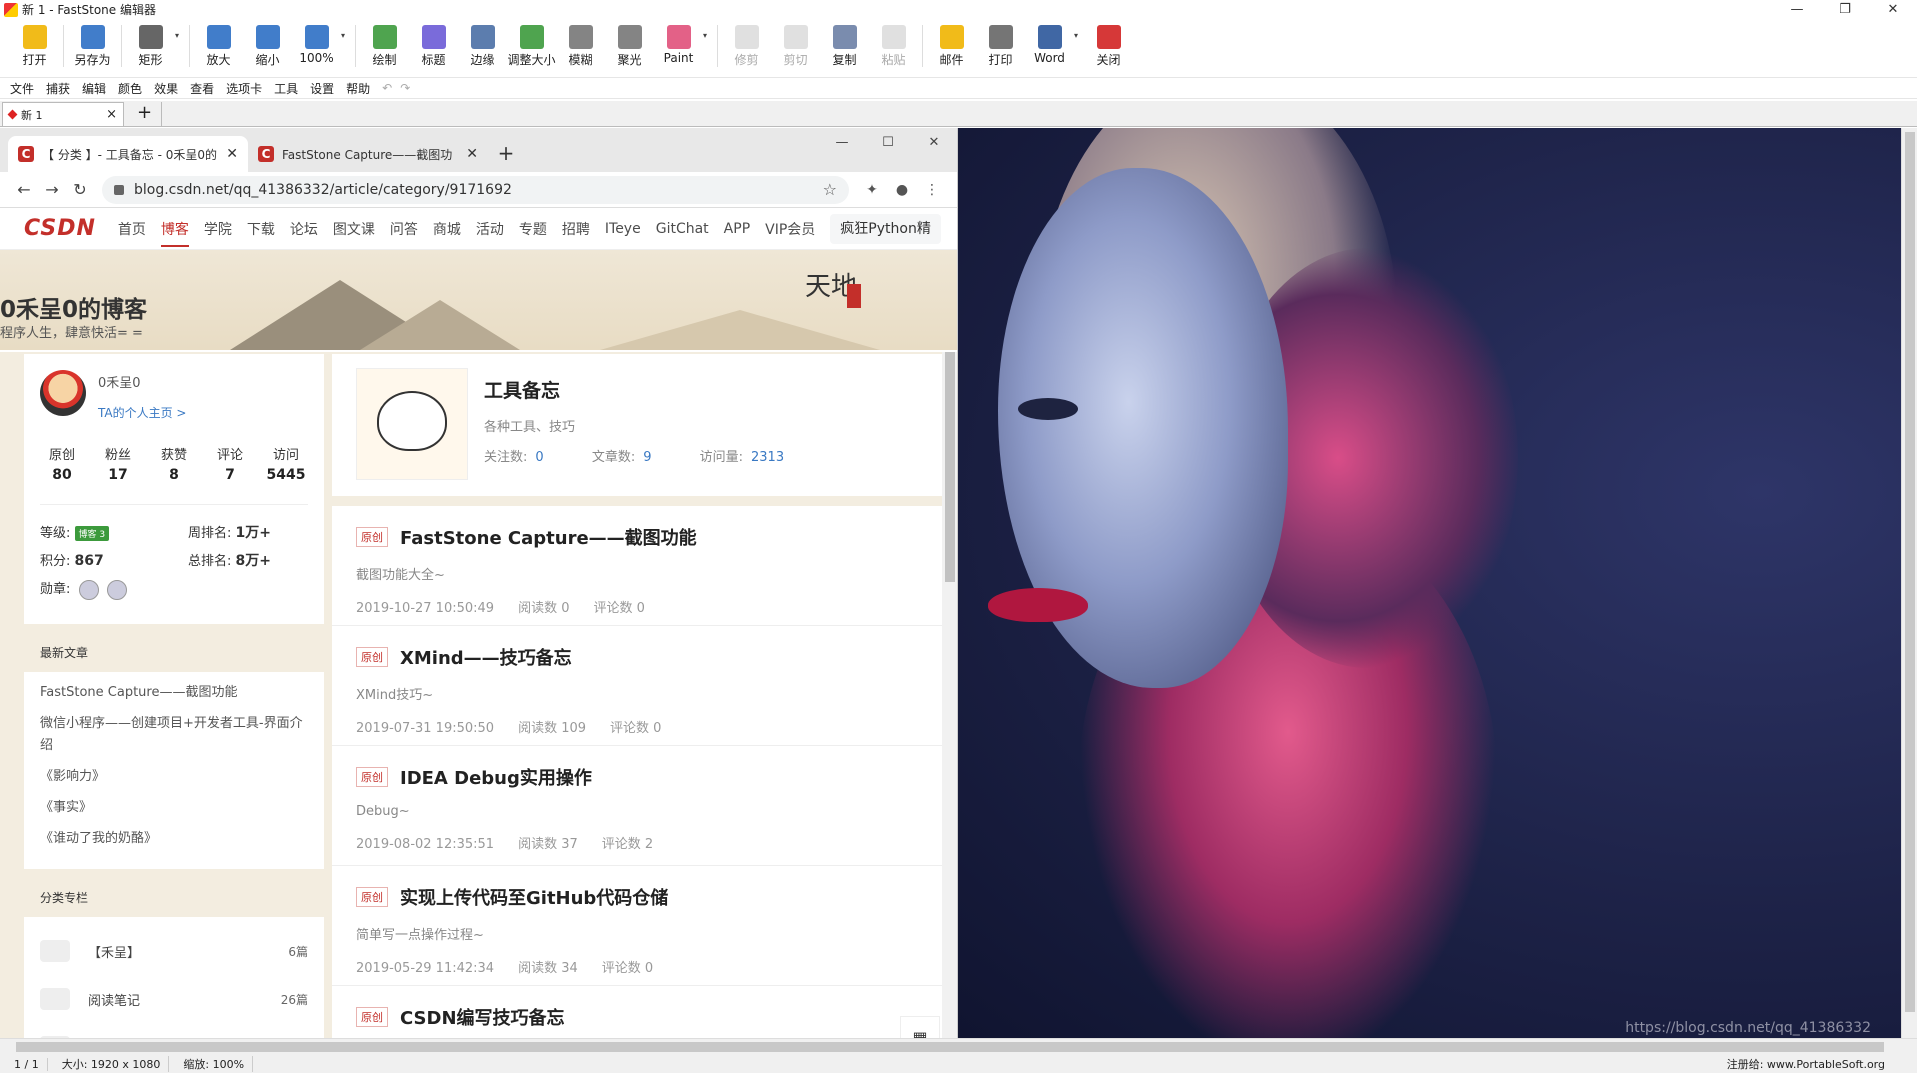  I want to click on csdn-nav-item: VIP会员, so click(790, 229).